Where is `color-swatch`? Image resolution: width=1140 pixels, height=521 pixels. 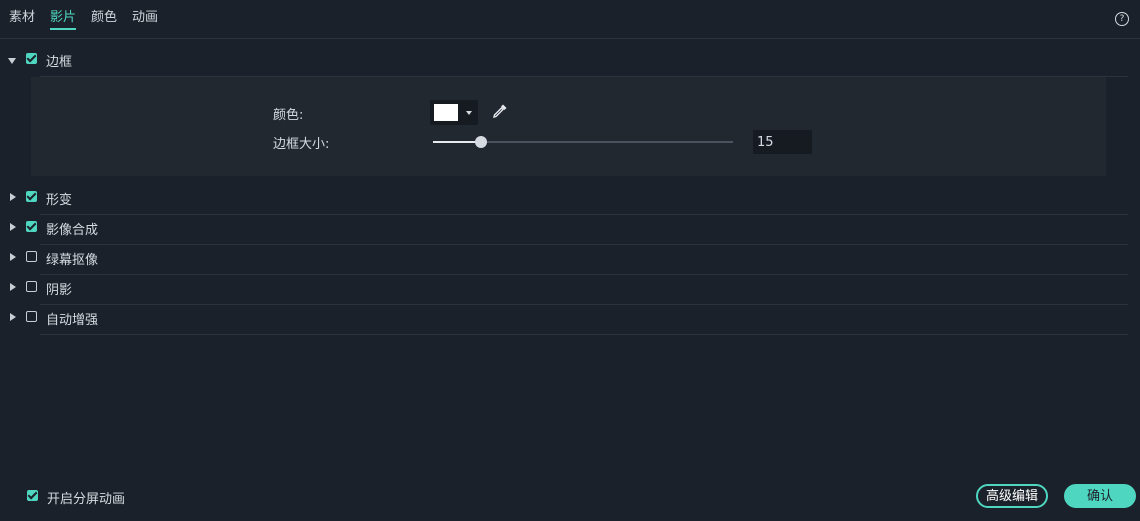 color-swatch is located at coordinates (446, 112).